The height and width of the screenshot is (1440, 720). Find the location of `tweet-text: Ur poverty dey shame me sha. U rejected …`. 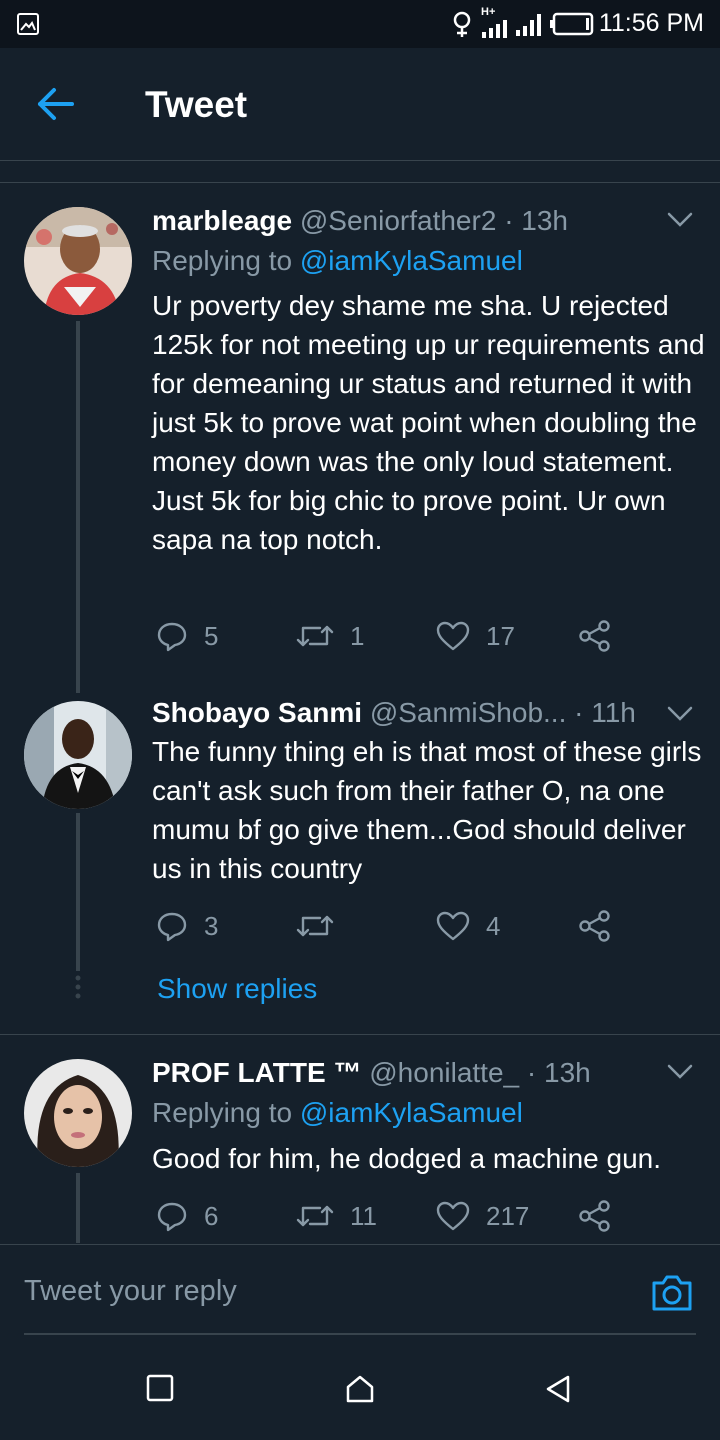

tweet-text: Ur poverty dey shame me sha. U rejected … is located at coordinates (428, 422).